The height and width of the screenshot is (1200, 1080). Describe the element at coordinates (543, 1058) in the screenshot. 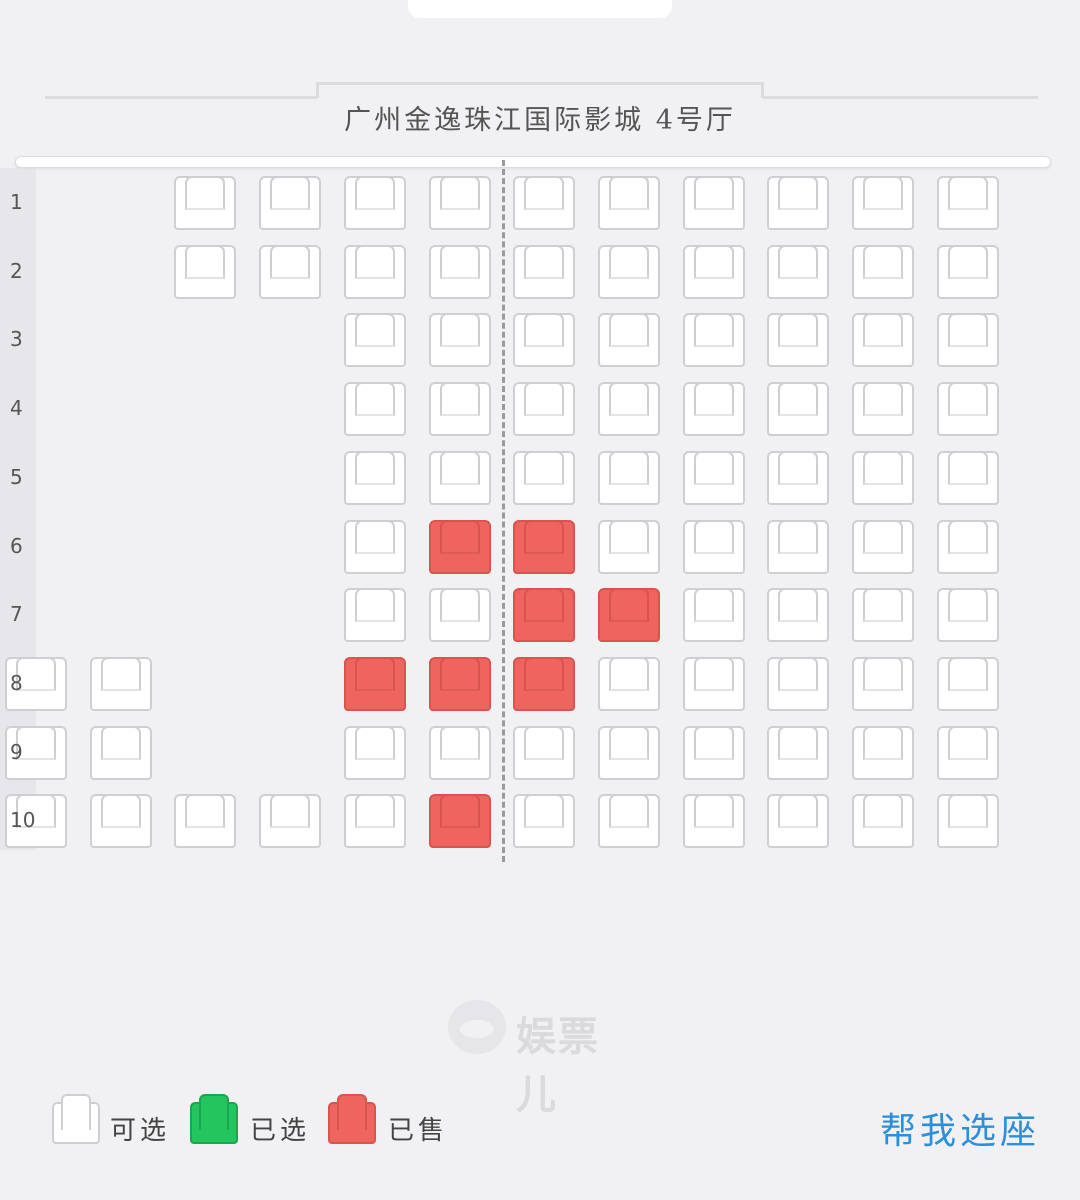

I see `watermark: 娱票儿` at that location.